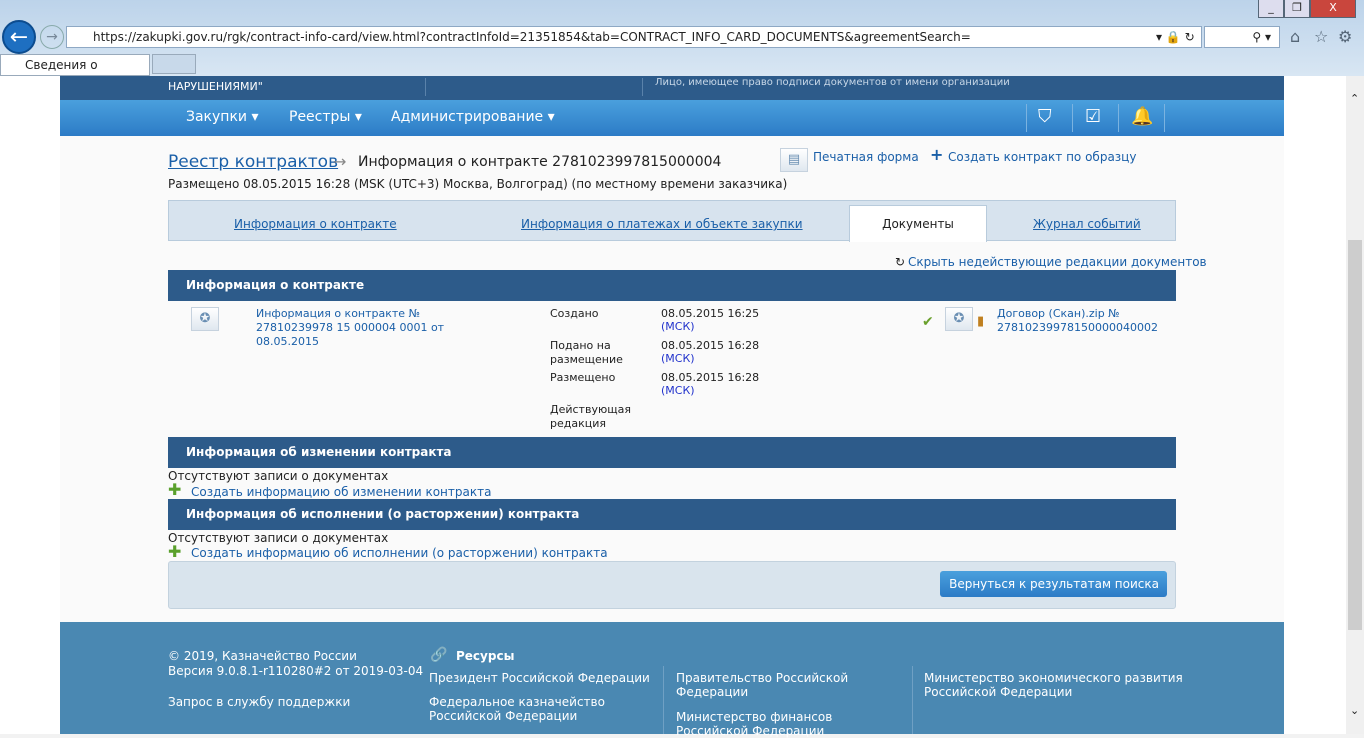  Describe the element at coordinates (1045, 116) in the screenshot. I see `shield-icon: ⛉` at that location.